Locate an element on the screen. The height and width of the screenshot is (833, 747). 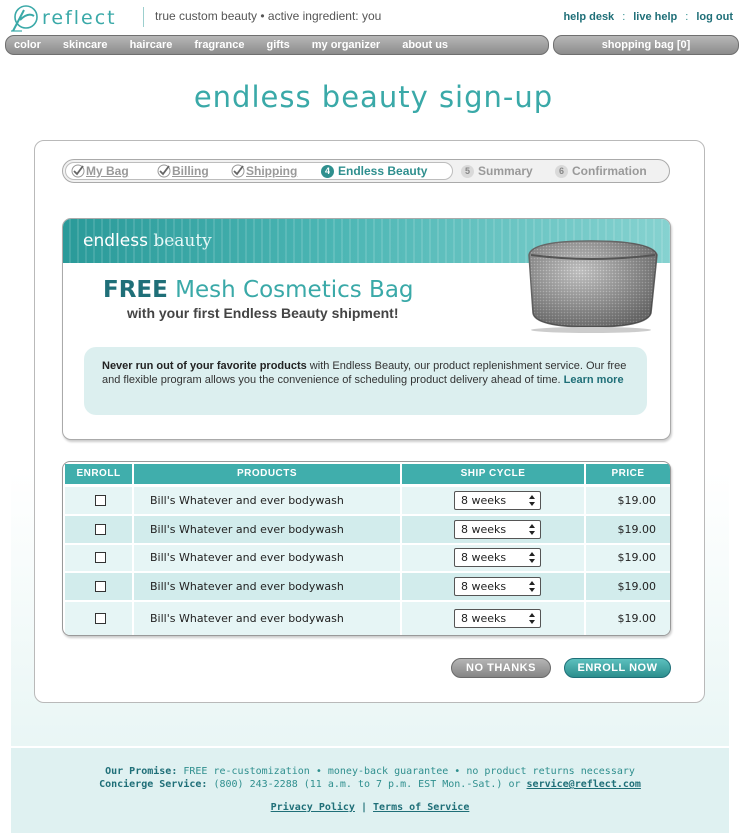
nav-item-my-organizer: my organizer is located at coordinates (346, 45).